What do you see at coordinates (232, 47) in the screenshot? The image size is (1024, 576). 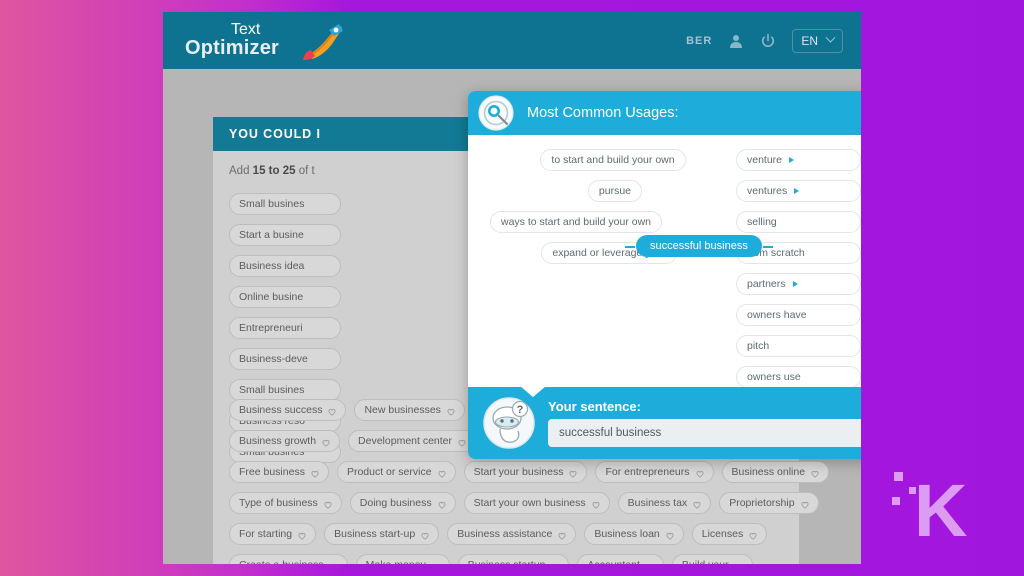 I see `logo-text-bottom: Optimizer` at bounding box center [232, 47].